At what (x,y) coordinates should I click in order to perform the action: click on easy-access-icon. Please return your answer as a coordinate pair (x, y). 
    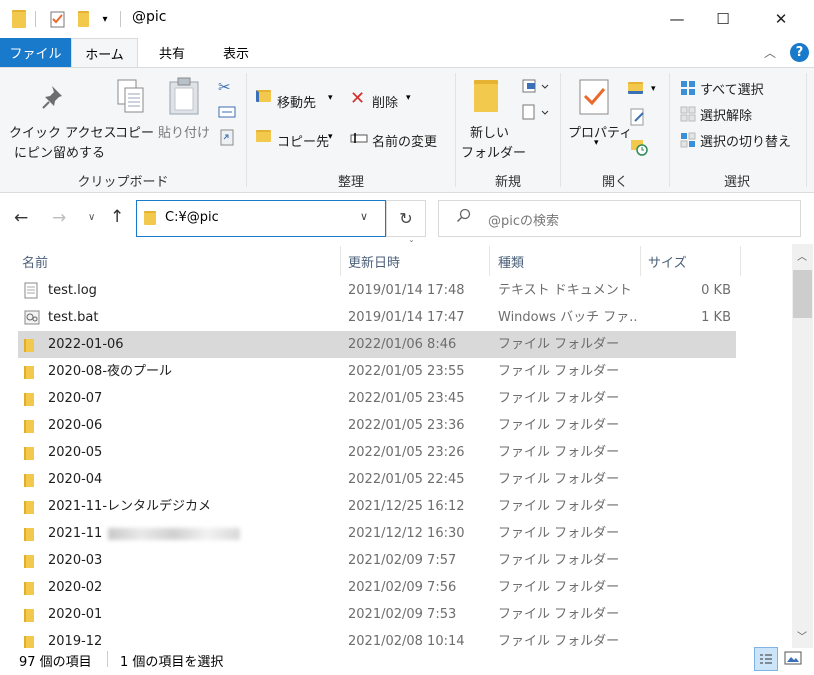
    Looking at the image, I should click on (536, 113).